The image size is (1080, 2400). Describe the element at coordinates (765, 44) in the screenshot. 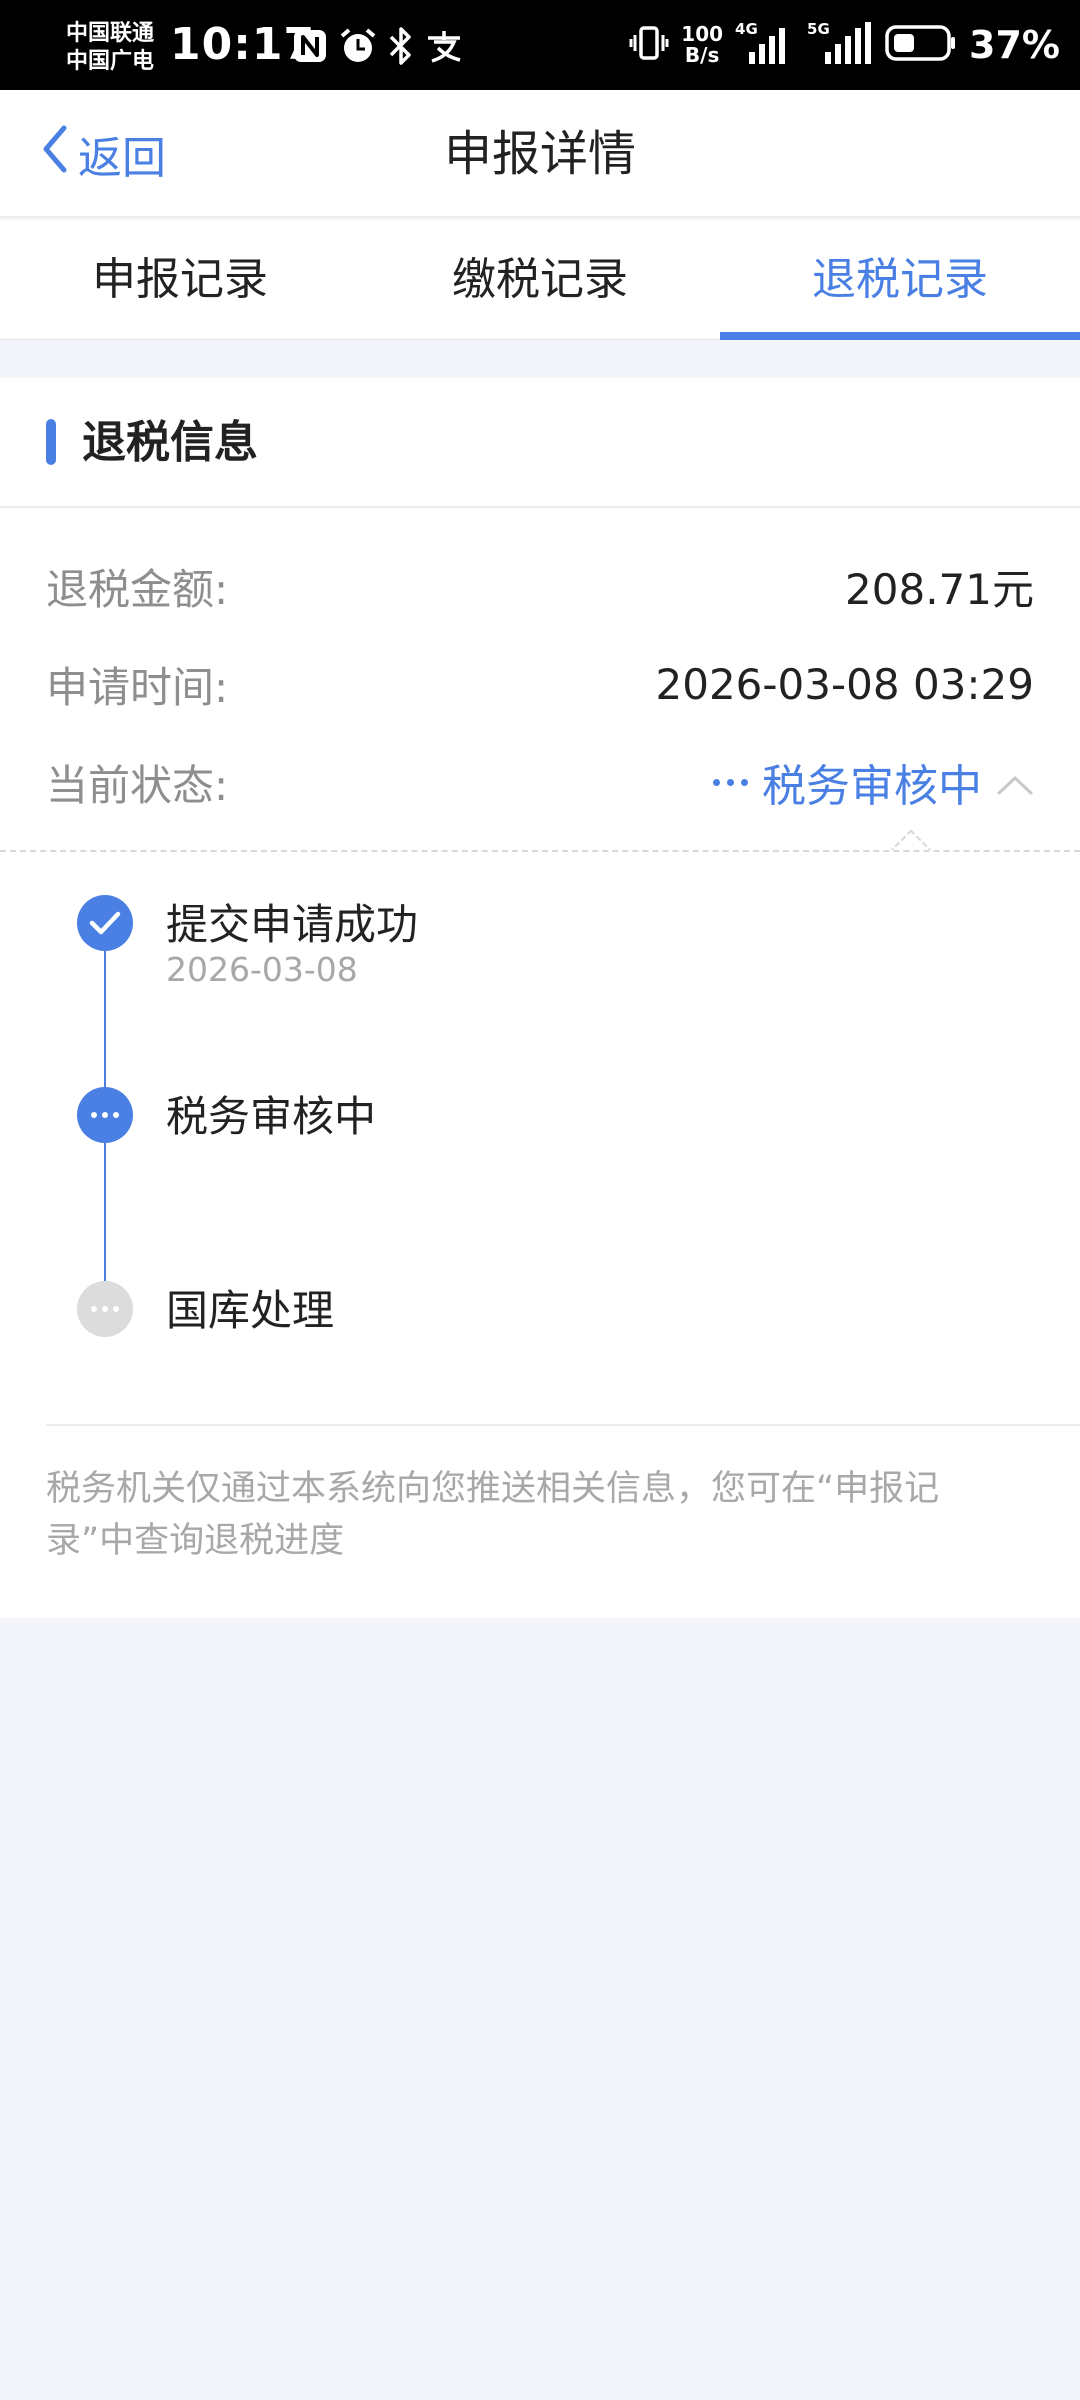

I see `signal-4g-icon: 4G` at that location.